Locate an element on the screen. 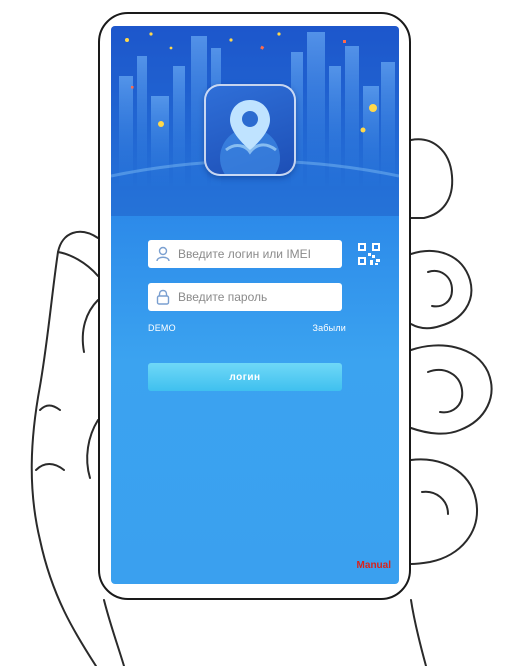 The image size is (510, 666). password-field is located at coordinates (245, 297).